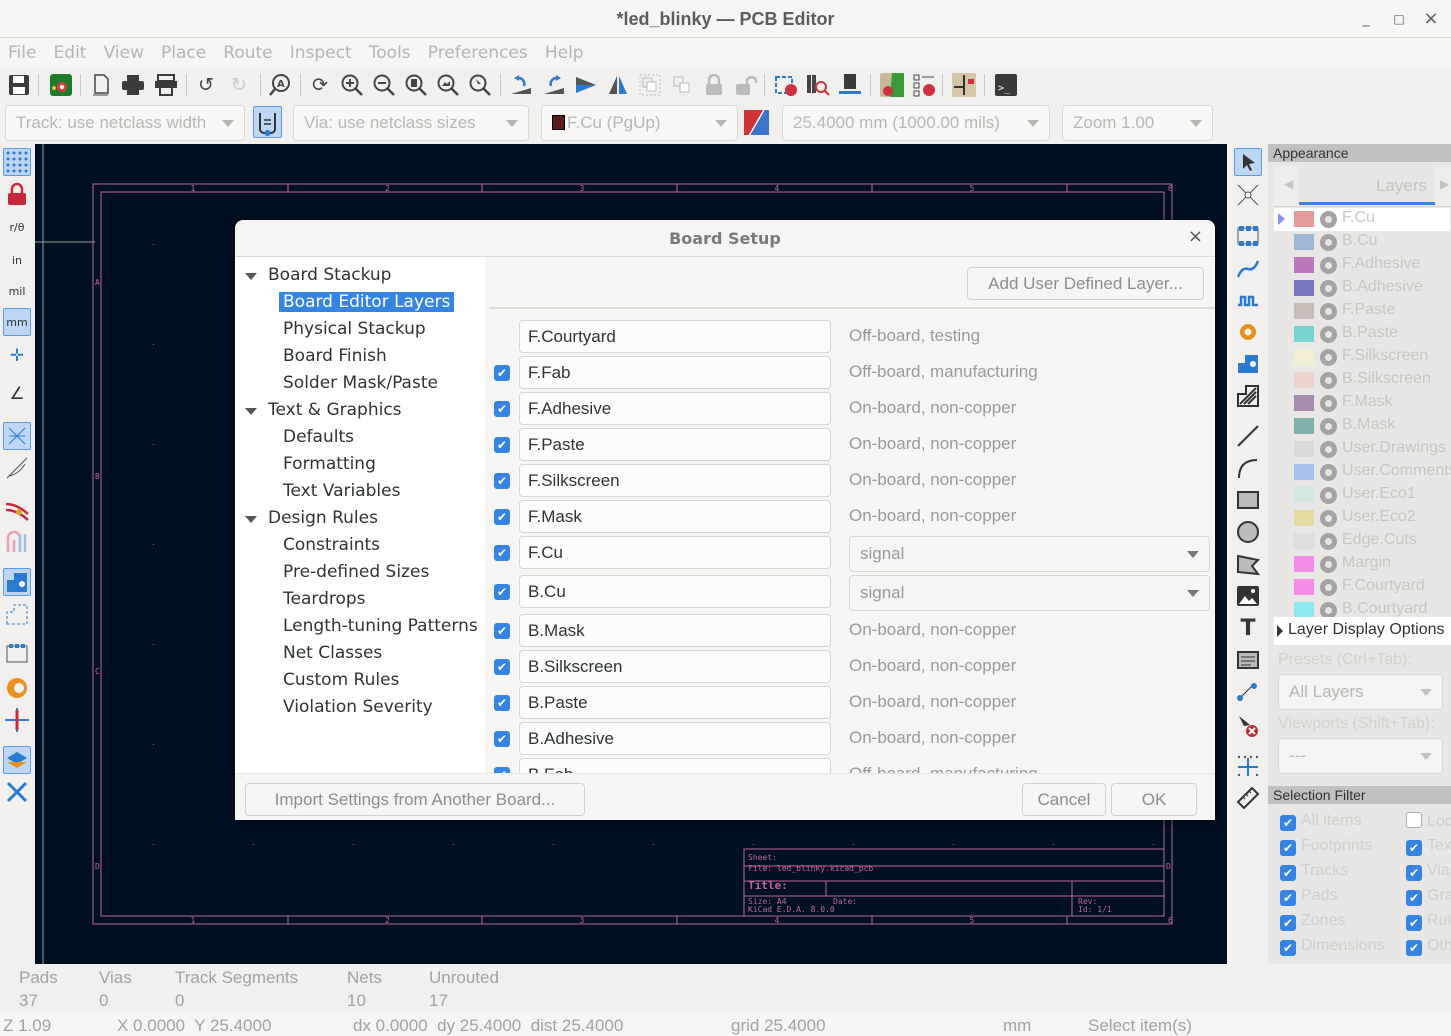  What do you see at coordinates (1248, 468) in the screenshot?
I see `draw-arc-icon` at bounding box center [1248, 468].